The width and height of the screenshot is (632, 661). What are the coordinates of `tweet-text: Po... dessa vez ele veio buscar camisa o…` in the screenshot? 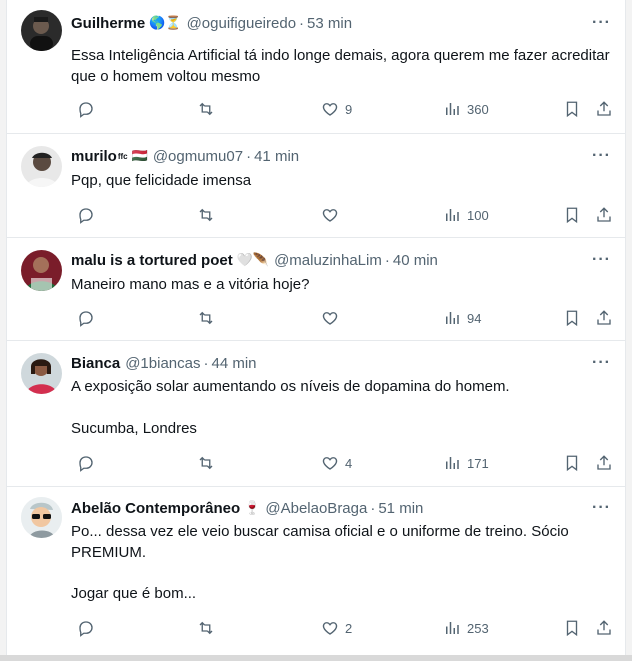 It's located at (320, 542).